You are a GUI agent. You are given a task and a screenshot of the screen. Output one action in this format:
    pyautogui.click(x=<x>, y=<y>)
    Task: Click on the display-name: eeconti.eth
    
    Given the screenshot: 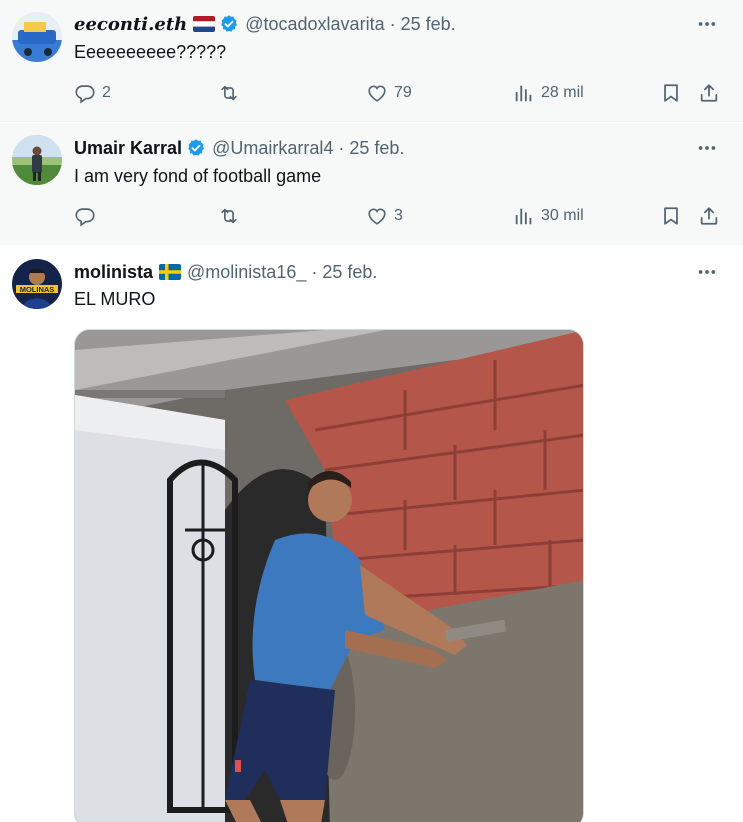 What is the action you would take?
    pyautogui.click(x=130, y=24)
    